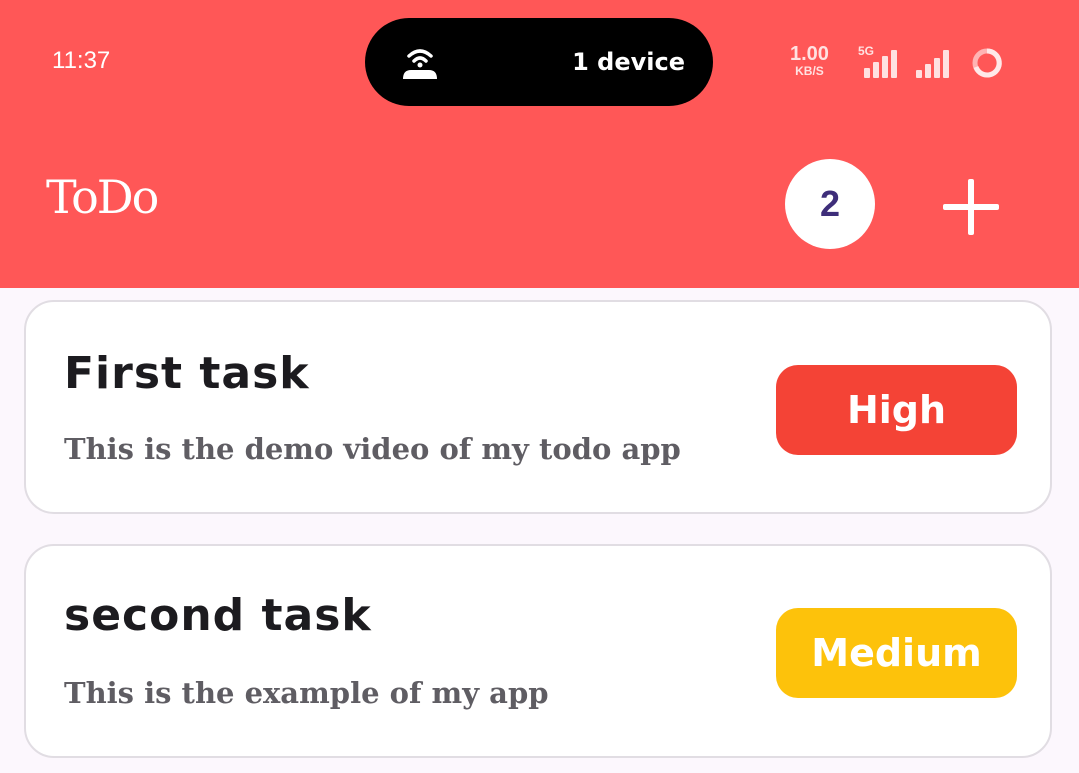 Image resolution: width=1079 pixels, height=773 pixels. Describe the element at coordinates (830, 204) in the screenshot. I see `task-count-badge: 2` at that location.